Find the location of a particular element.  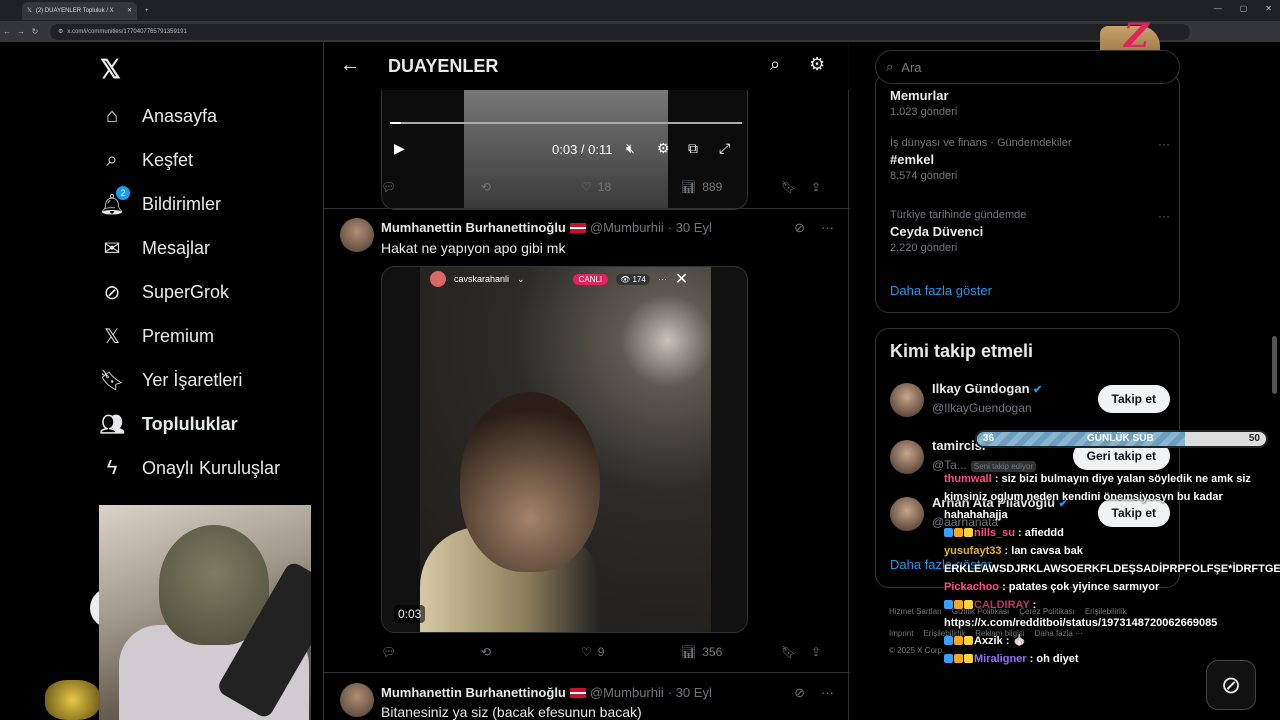

x-icon: 𝕏 is located at coordinates (112, 336).